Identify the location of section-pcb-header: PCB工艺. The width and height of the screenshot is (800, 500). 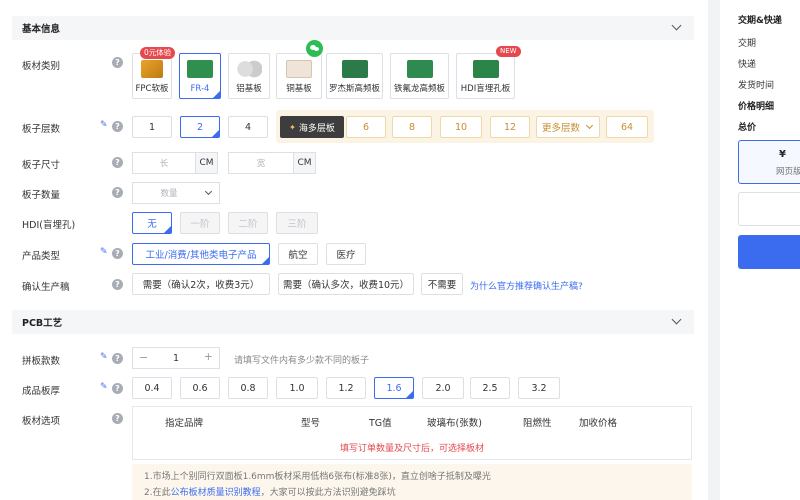
(353, 322).